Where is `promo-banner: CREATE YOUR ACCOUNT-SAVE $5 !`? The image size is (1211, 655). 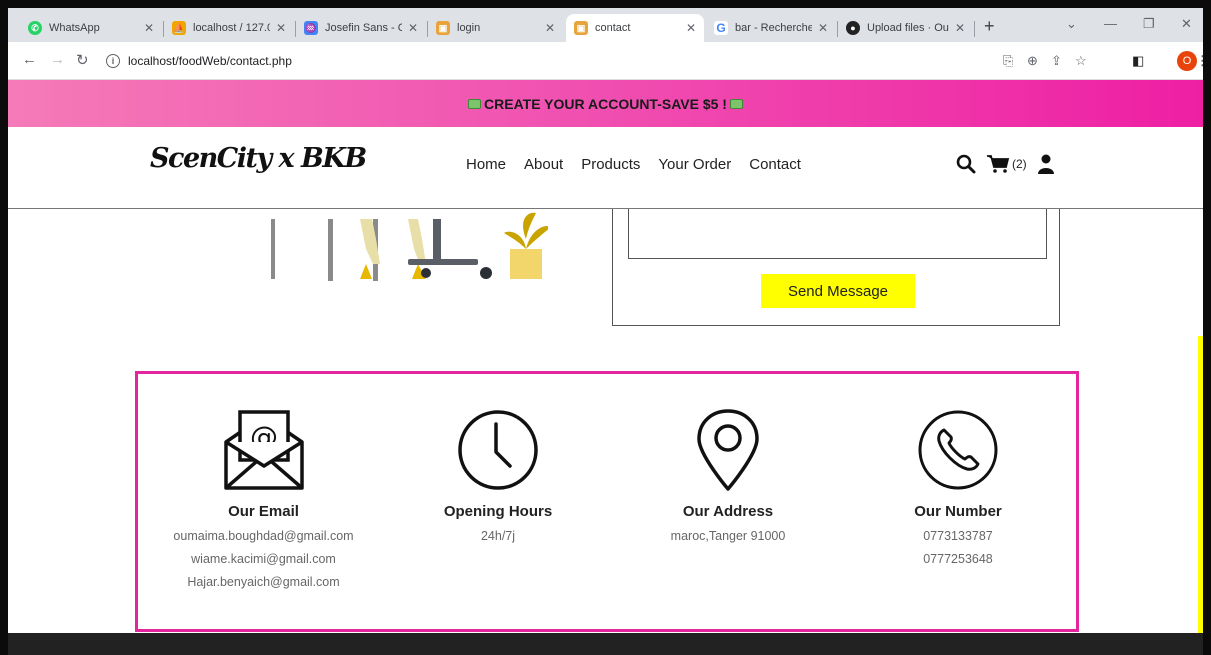
promo-banner: CREATE YOUR ACCOUNT-SAVE $5 ! is located at coordinates (605, 103).